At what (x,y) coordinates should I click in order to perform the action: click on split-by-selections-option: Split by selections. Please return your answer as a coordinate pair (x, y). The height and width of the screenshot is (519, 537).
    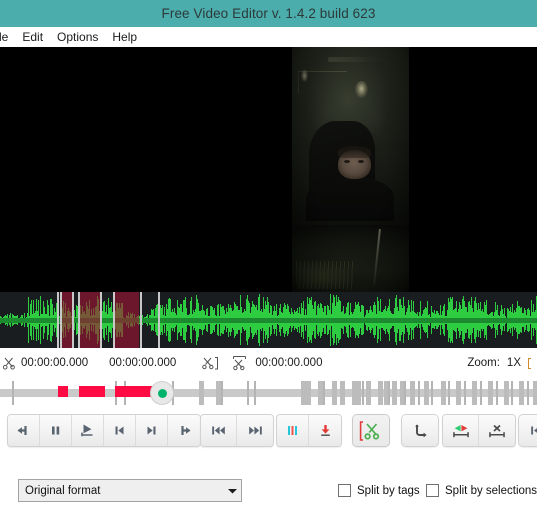
    Looking at the image, I should click on (481, 490).